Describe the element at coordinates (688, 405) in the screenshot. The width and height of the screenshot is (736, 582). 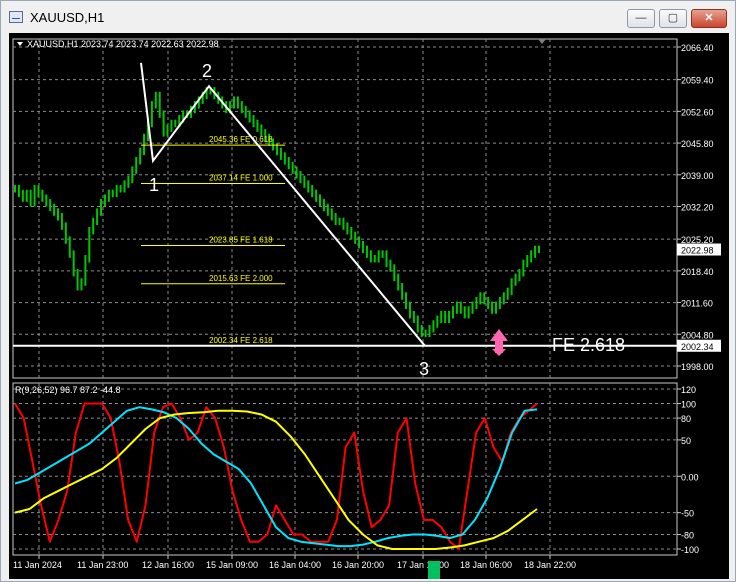
I see `indicator-tick-label: 100` at that location.